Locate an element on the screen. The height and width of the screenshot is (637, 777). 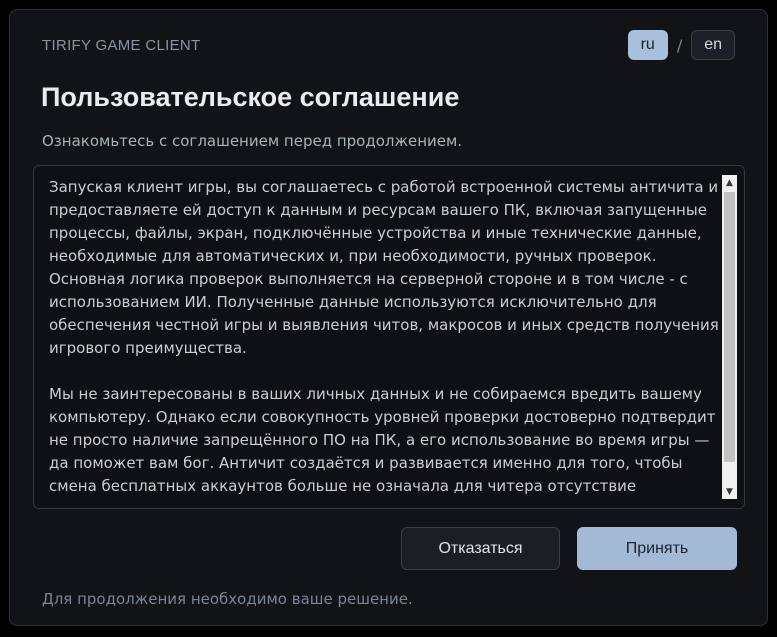
scroll-down-arrow-icon: ▼ is located at coordinates (729, 491).